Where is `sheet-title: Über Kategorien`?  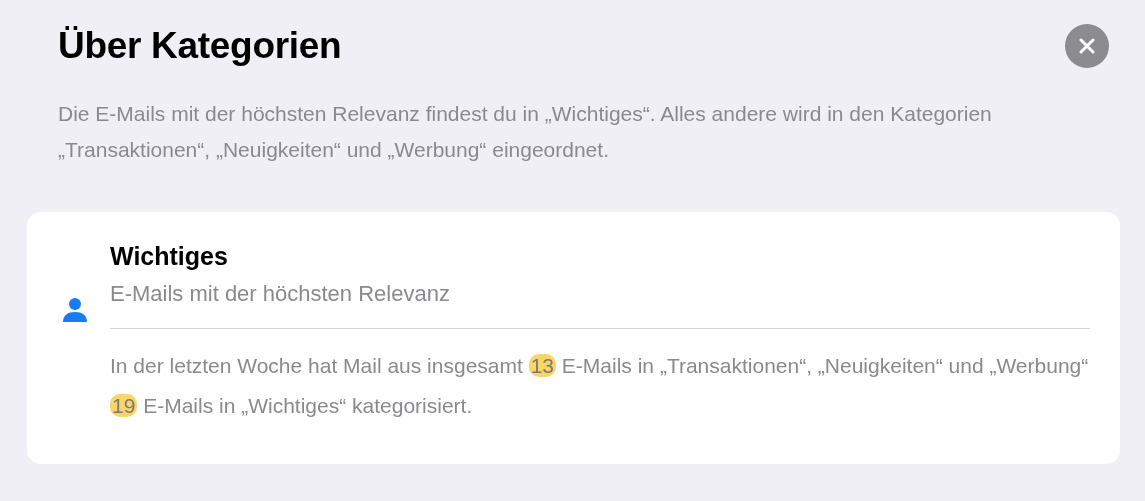 sheet-title: Über Kategorien is located at coordinates (200, 46).